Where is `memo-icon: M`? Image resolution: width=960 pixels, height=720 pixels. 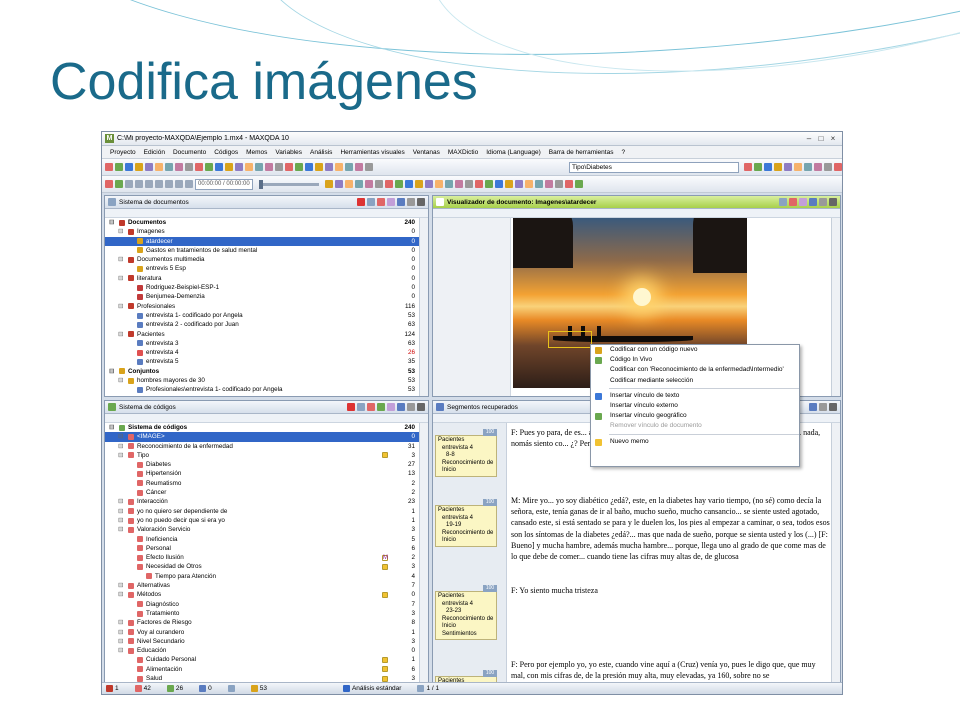 memo-icon: M is located at coordinates (385, 557).